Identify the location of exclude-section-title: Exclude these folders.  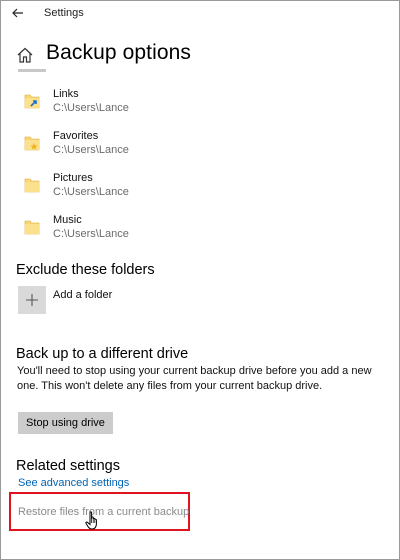
(85, 270).